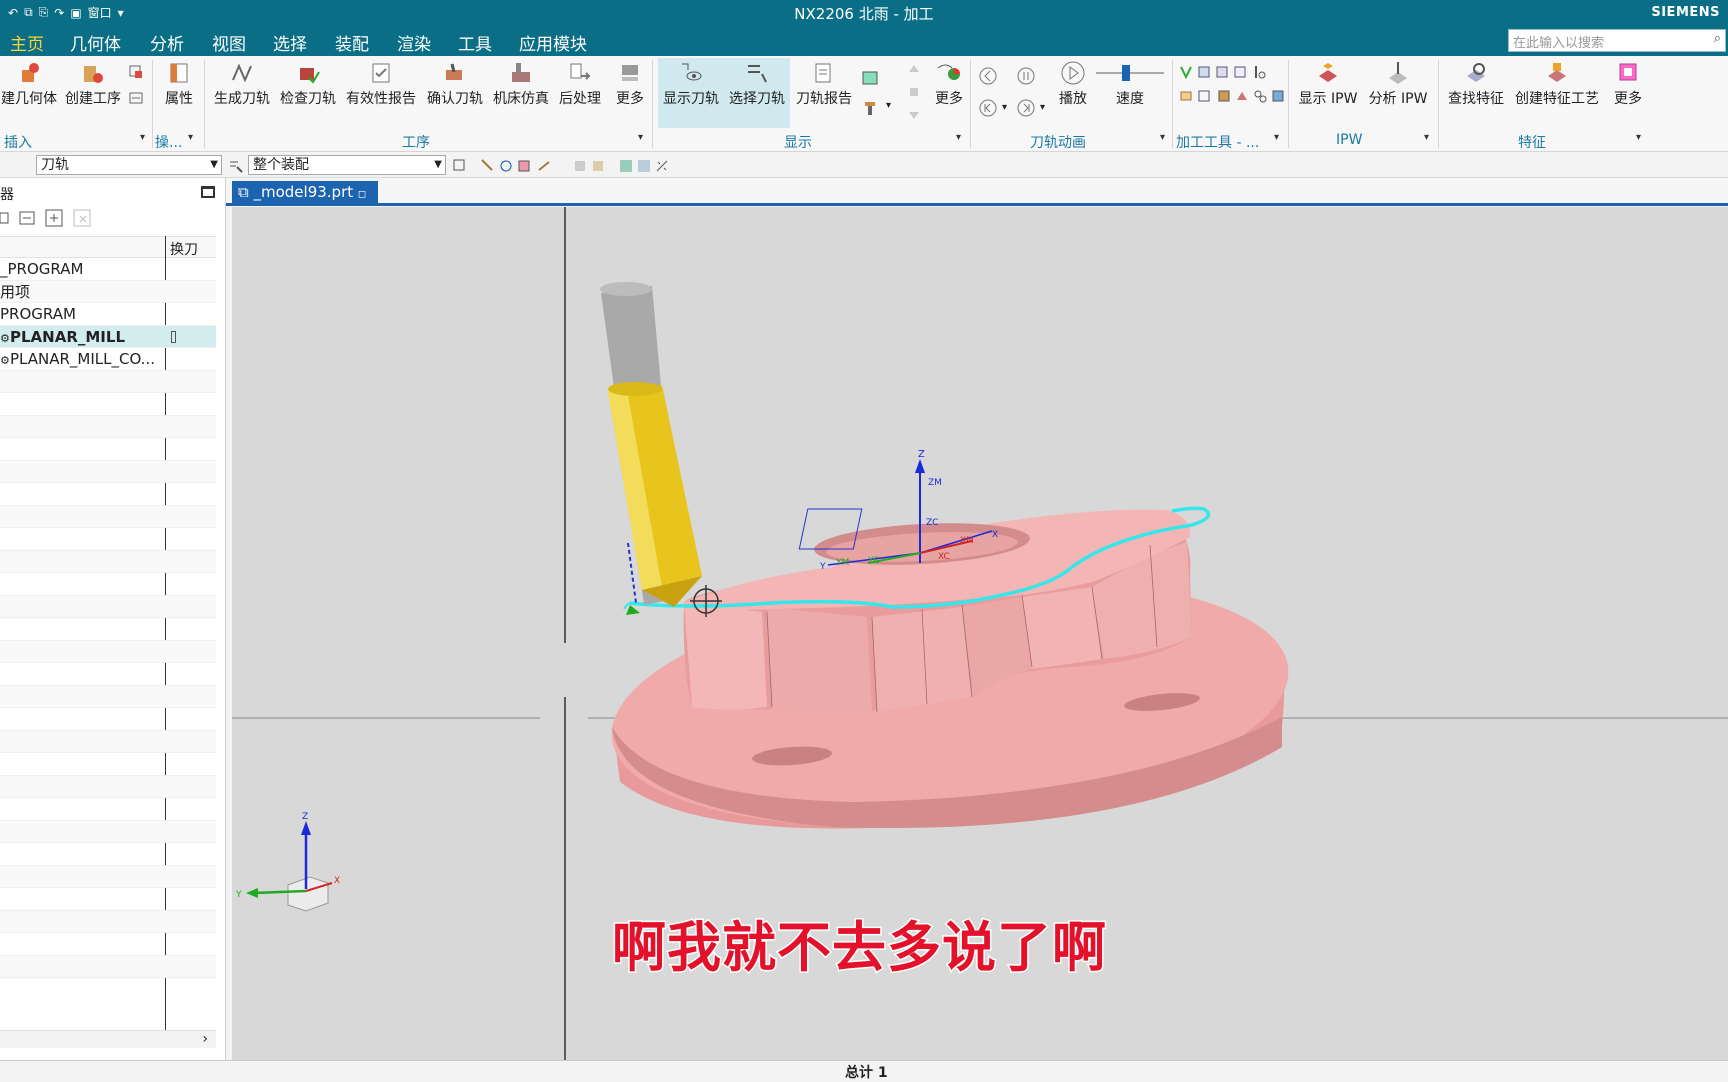 This screenshot has width=1728, height=1082. Describe the element at coordinates (352, 42) in the screenshot. I see `menu-assembly: 装配` at that location.